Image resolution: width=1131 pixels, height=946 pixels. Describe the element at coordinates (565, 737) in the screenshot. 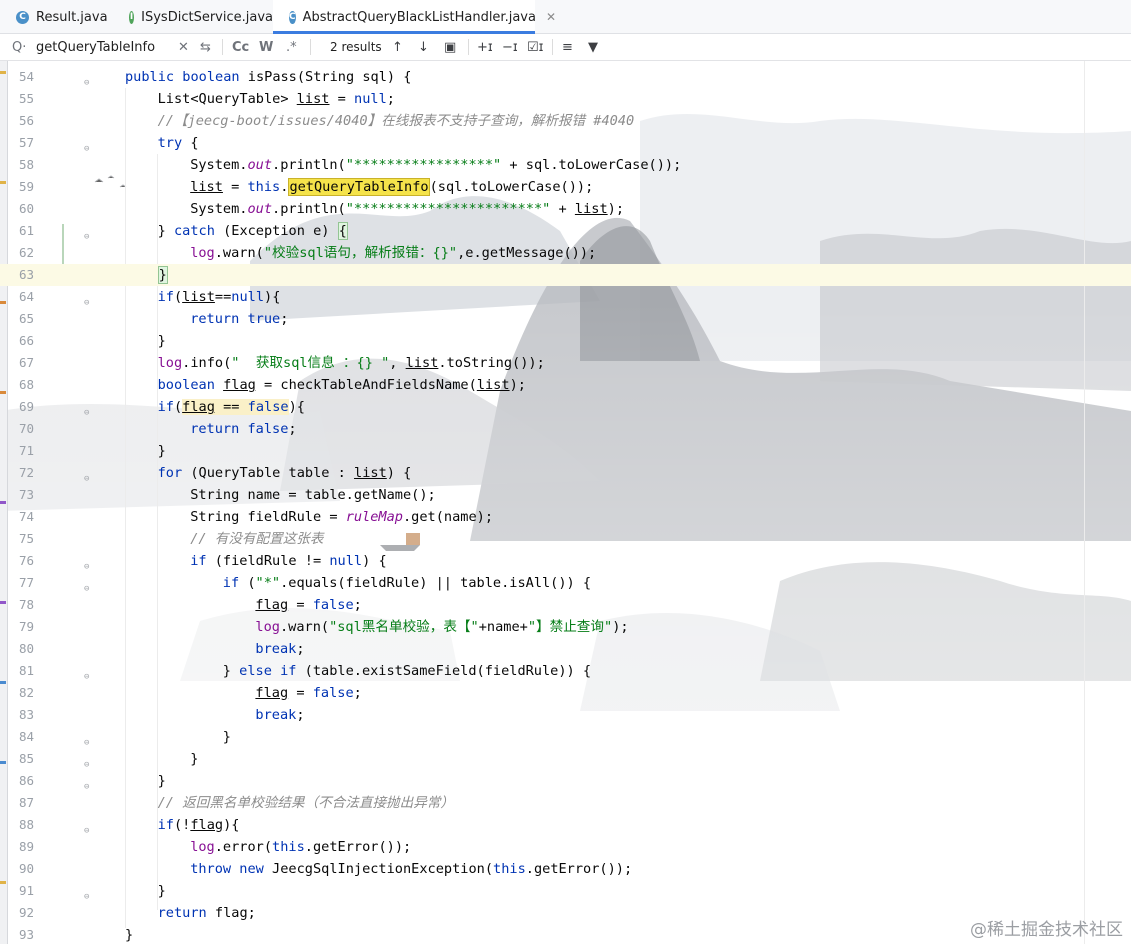

I see `code-line: 84} ⊖` at that location.